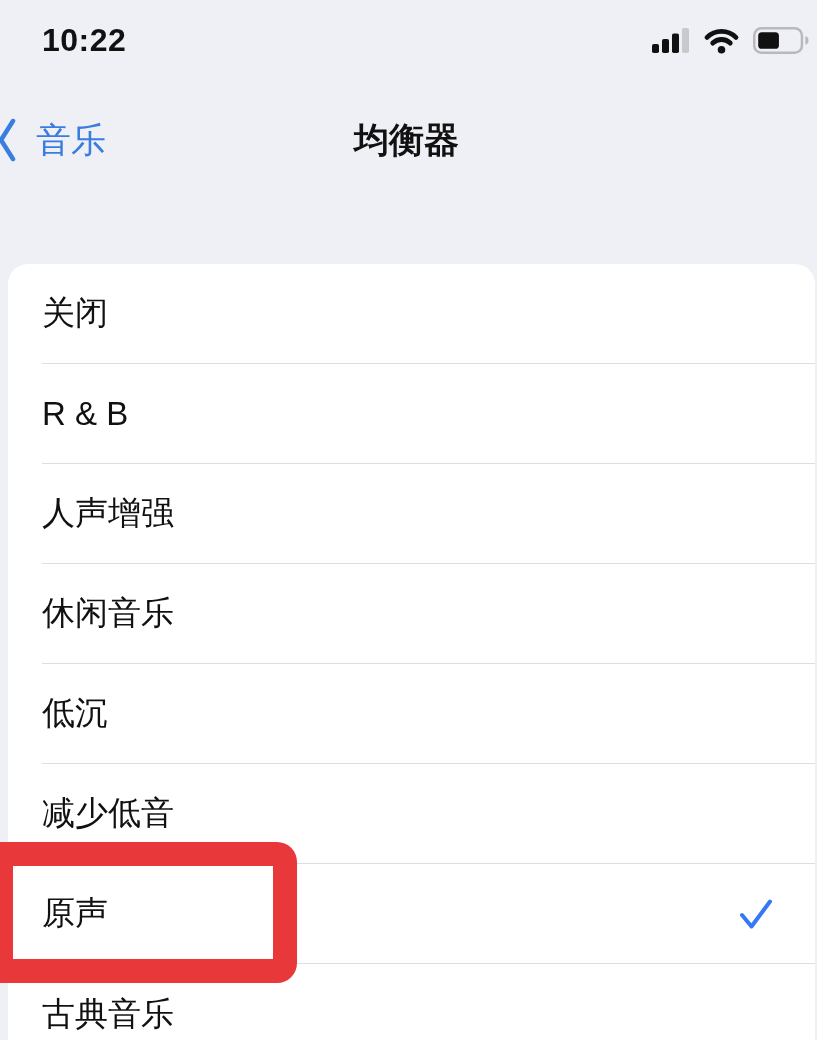 The width and height of the screenshot is (817, 1040). Describe the element at coordinates (781, 40) in the screenshot. I see `battery-icon` at that location.